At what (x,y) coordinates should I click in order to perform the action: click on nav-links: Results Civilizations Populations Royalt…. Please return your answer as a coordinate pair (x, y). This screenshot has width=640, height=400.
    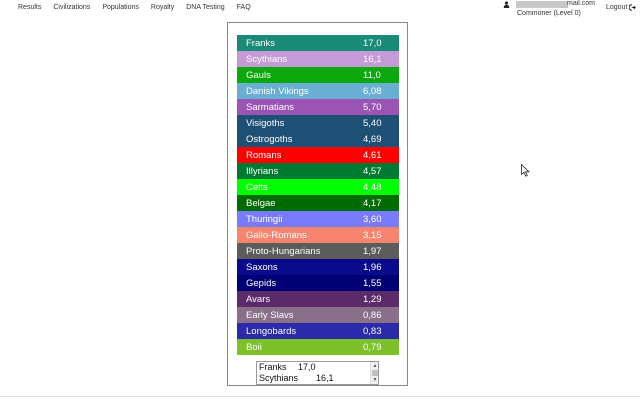
    Looking at the image, I should click on (134, 7).